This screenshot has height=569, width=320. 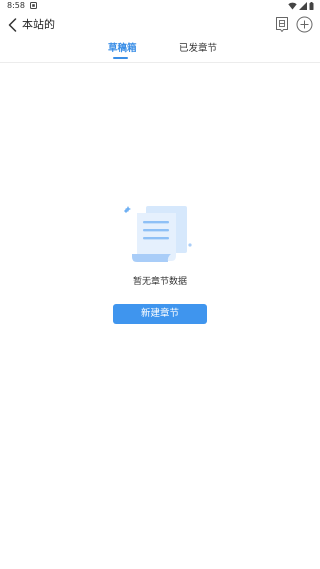 I want to click on tab-drafts: 草稿箱, so click(x=122, y=49).